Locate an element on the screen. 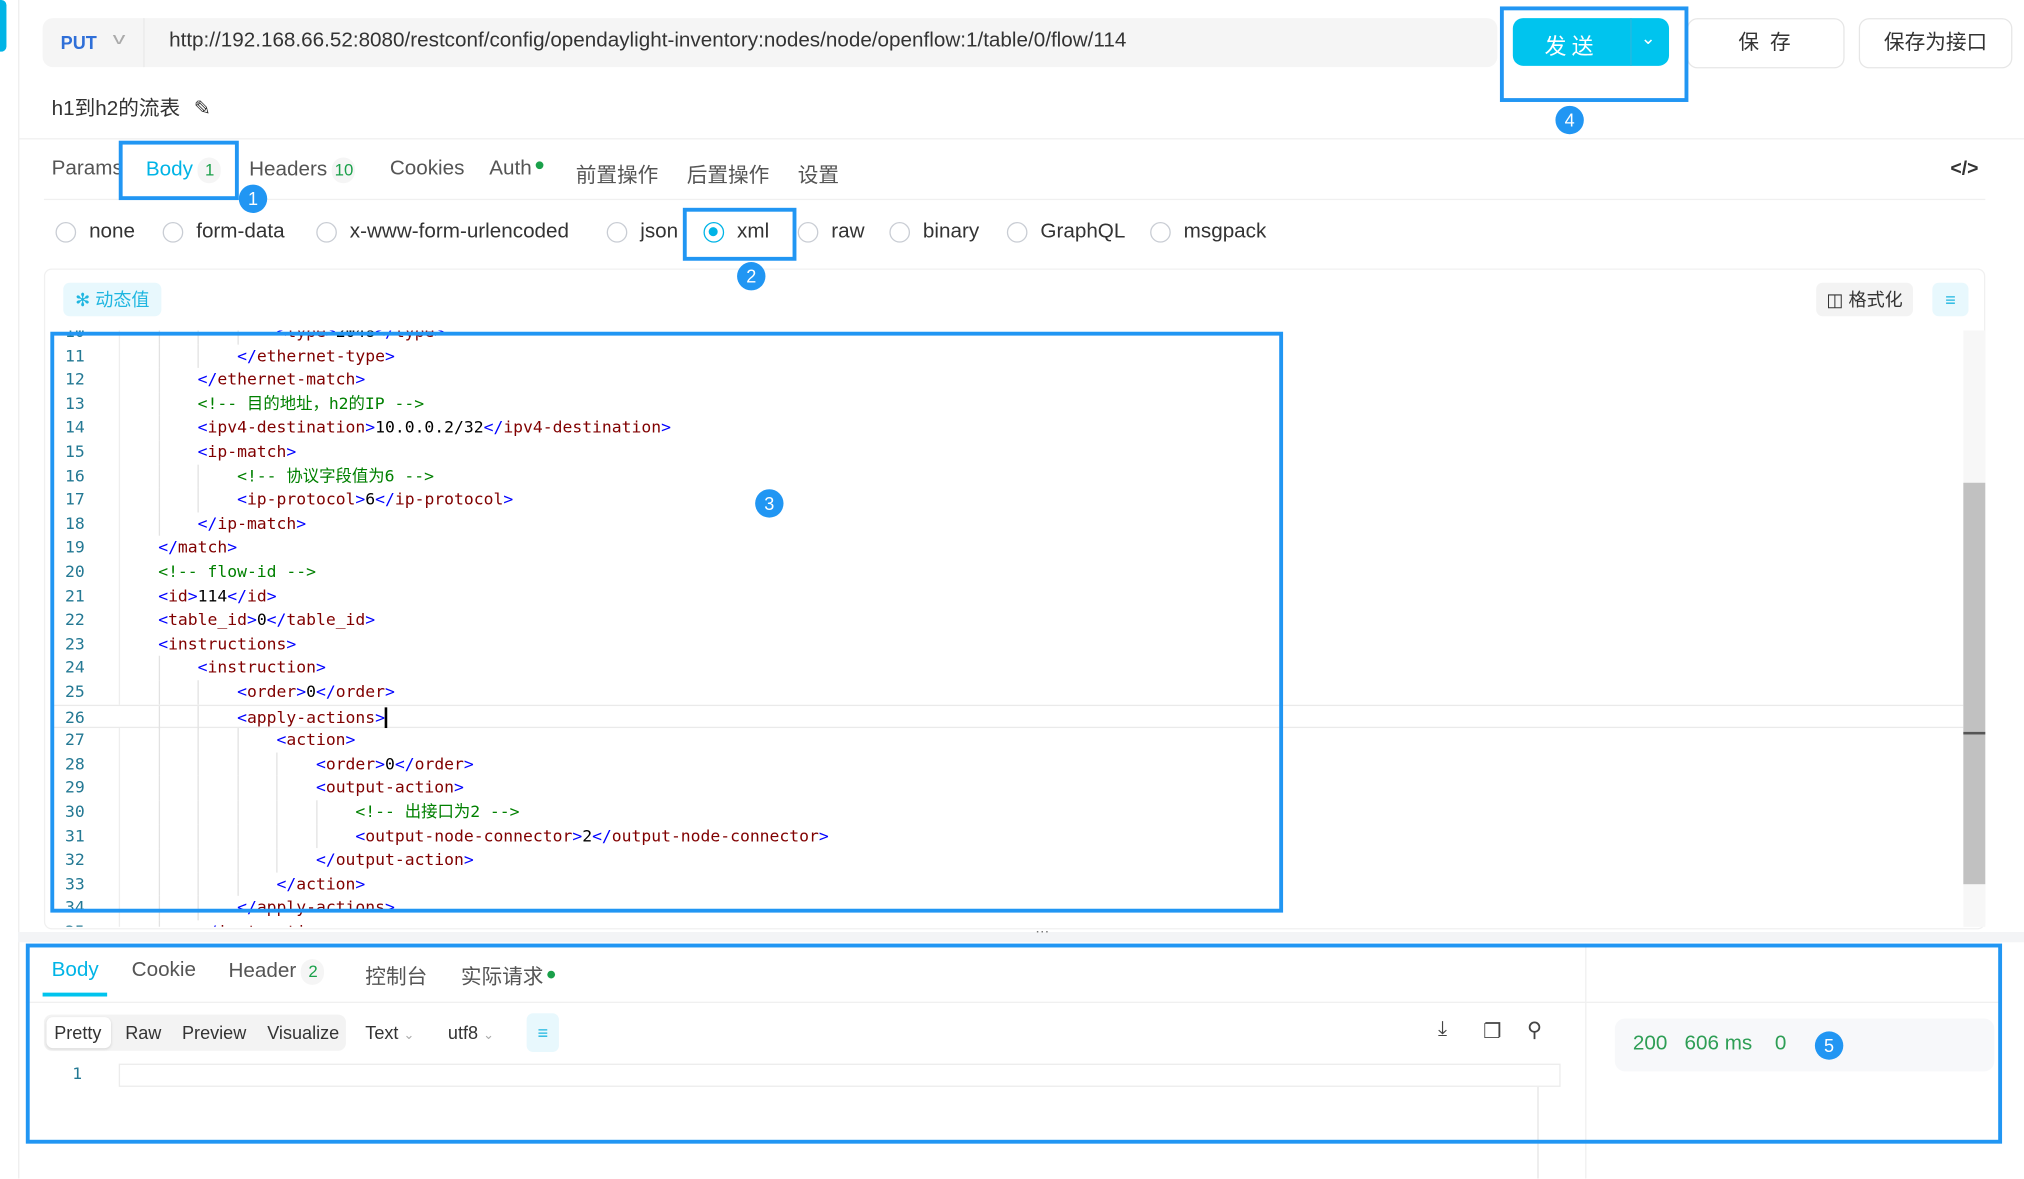 This screenshot has height=1179, width=2024. body-type-radio-form-data: form-data is located at coordinates (223, 232).